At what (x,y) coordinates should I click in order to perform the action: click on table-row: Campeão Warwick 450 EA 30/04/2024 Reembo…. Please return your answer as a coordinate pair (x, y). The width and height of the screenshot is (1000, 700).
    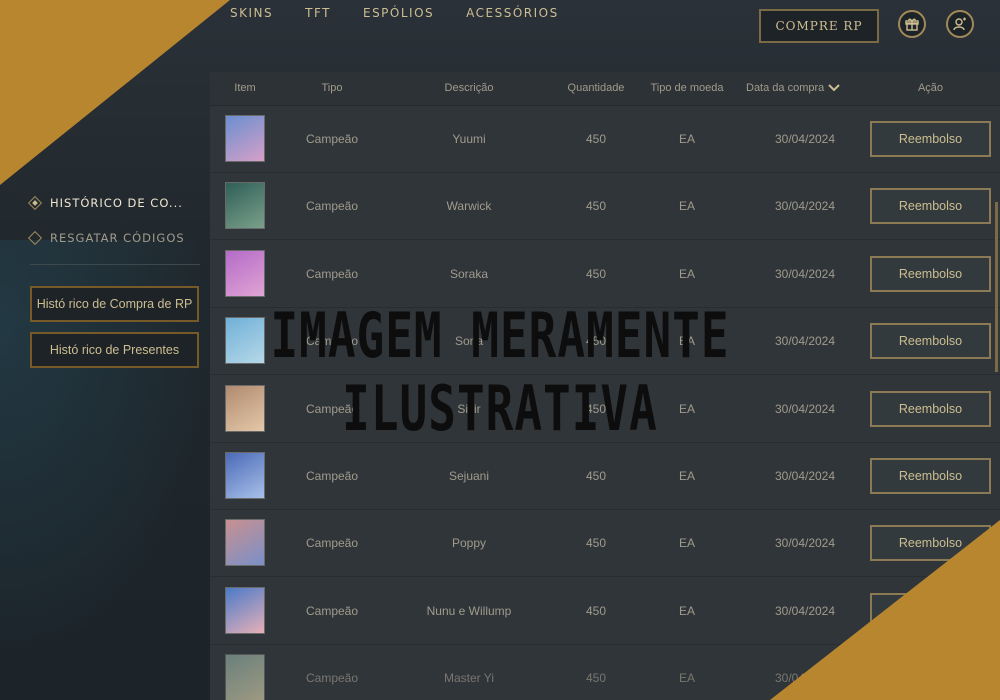
    Looking at the image, I should click on (605, 207).